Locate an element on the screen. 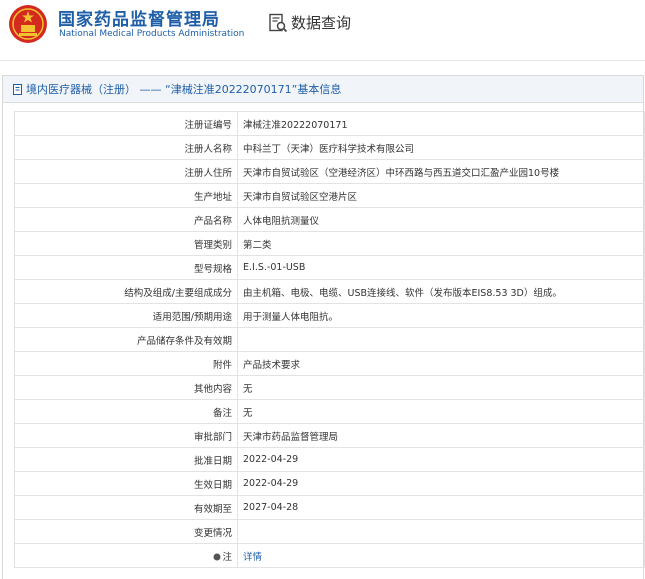  row-label-text: 审批部门 is located at coordinates (212, 437).